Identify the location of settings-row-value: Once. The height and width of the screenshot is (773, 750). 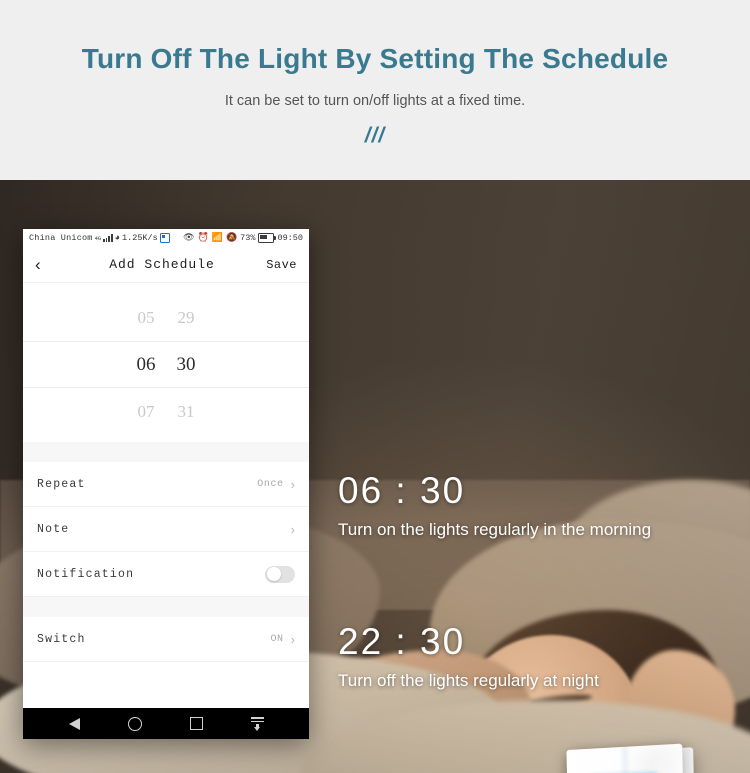
(270, 484).